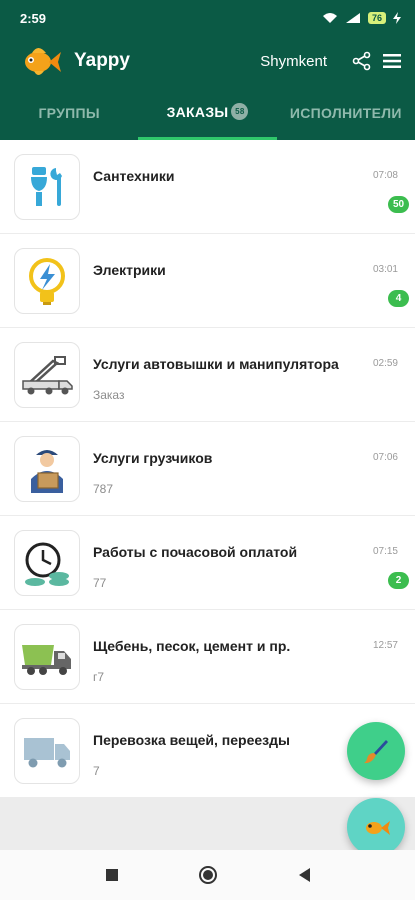  What do you see at coordinates (207, 656) in the screenshot?
I see `list-item: Щебень, песок, цемент и пр. г7 12:57` at bounding box center [207, 656].